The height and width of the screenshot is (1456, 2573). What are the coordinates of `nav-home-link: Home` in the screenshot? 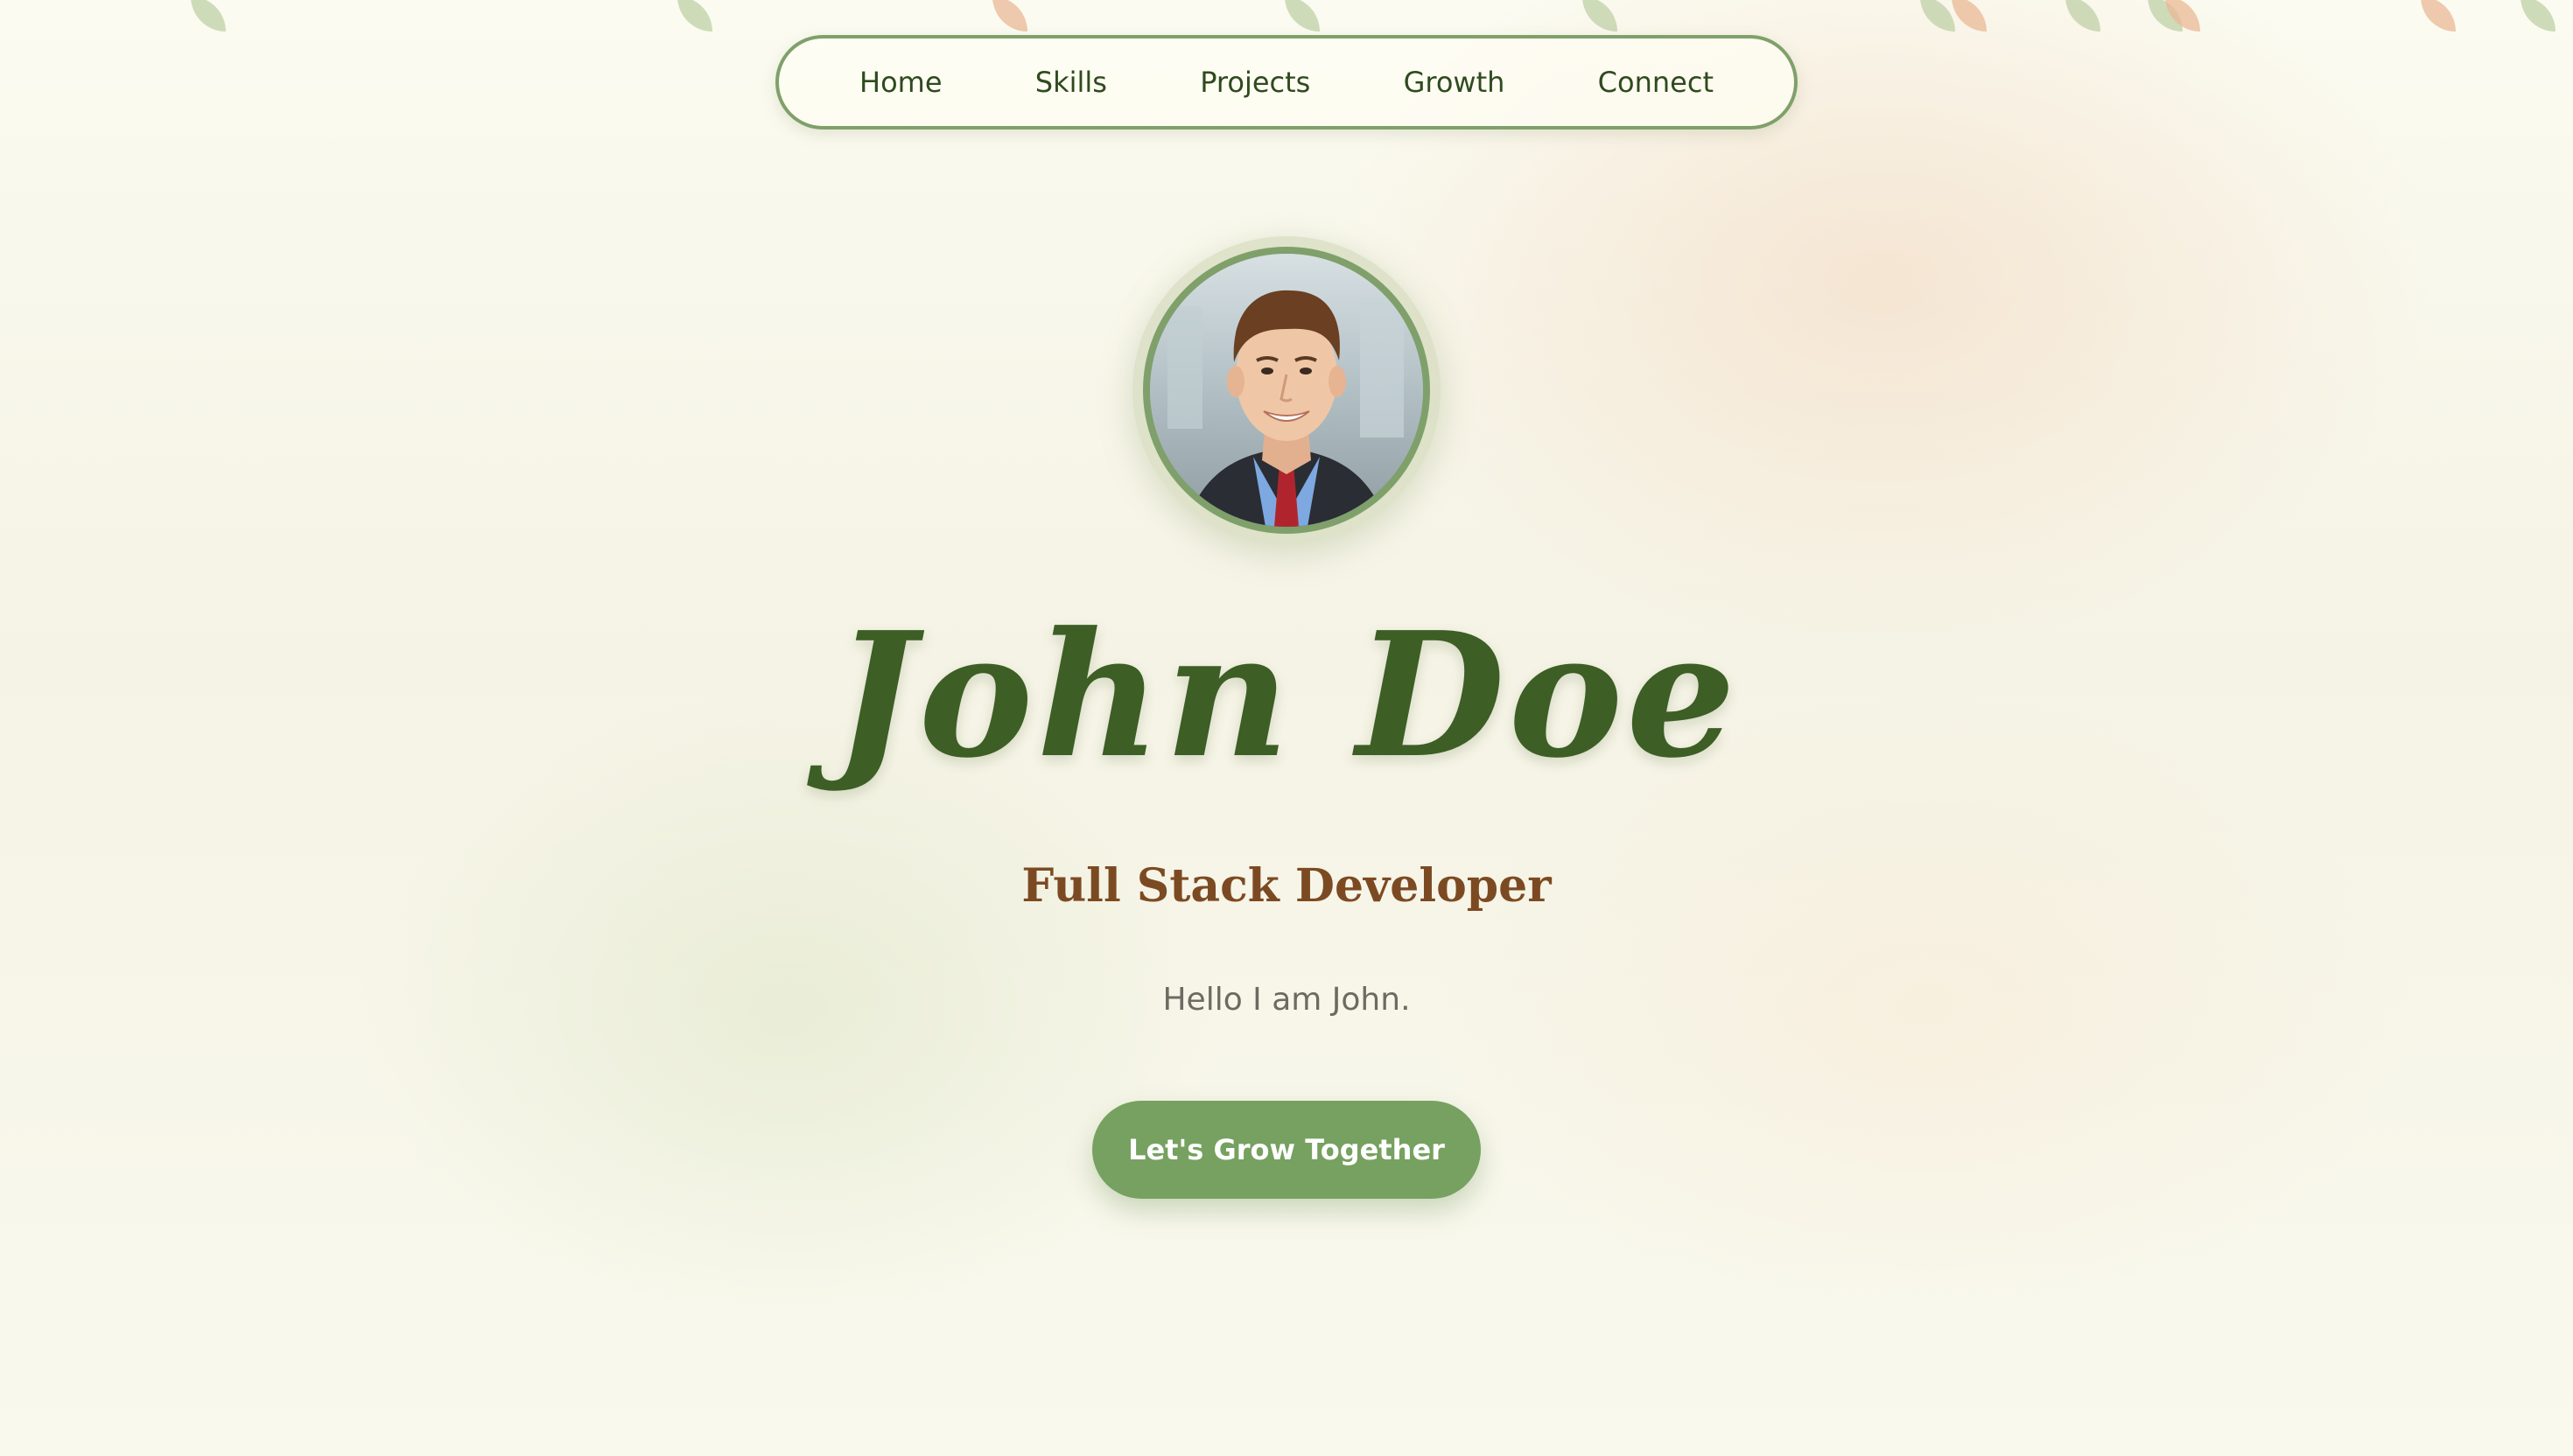 It's located at (901, 82).